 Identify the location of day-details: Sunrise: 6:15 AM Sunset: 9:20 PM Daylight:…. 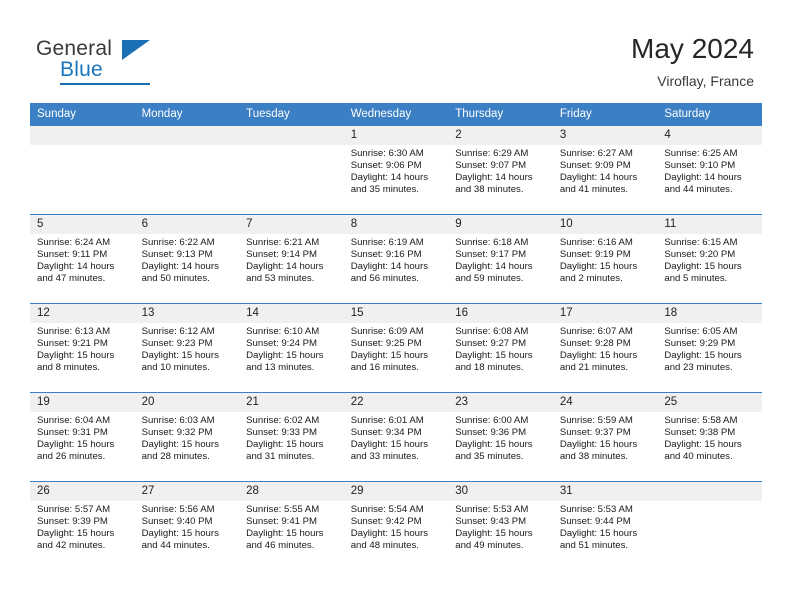
(709, 259).